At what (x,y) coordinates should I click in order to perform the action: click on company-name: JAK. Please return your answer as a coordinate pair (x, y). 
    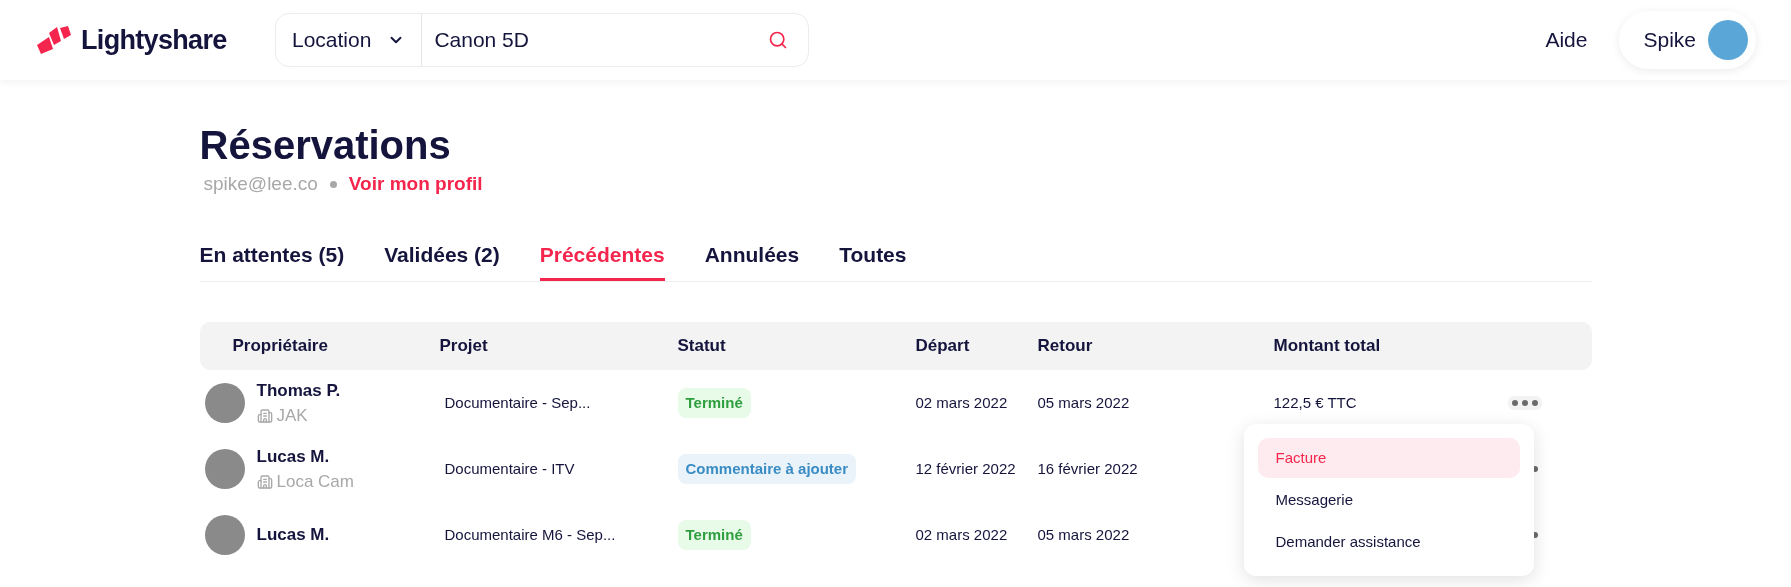
    Looking at the image, I should click on (292, 416).